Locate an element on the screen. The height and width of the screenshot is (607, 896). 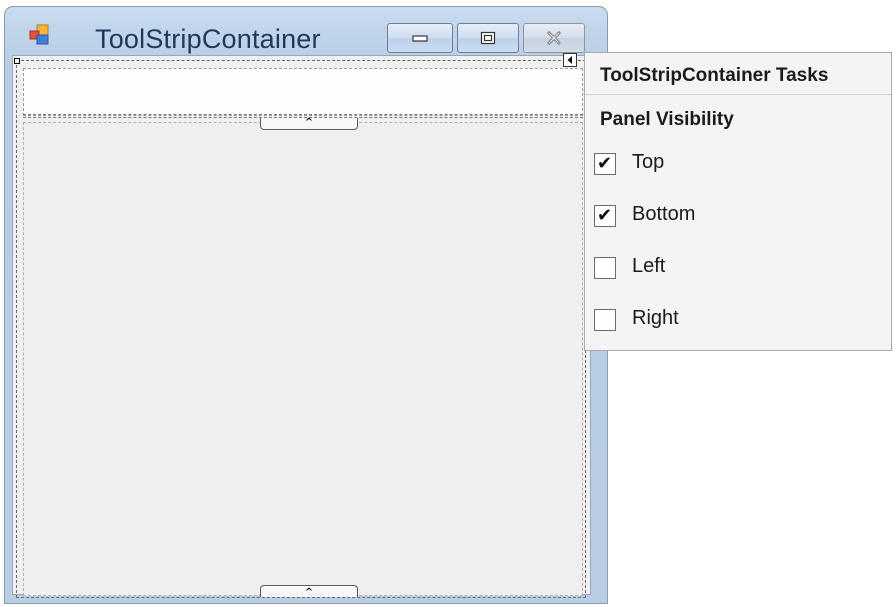
left-option-label: Left is located at coordinates (649, 266).